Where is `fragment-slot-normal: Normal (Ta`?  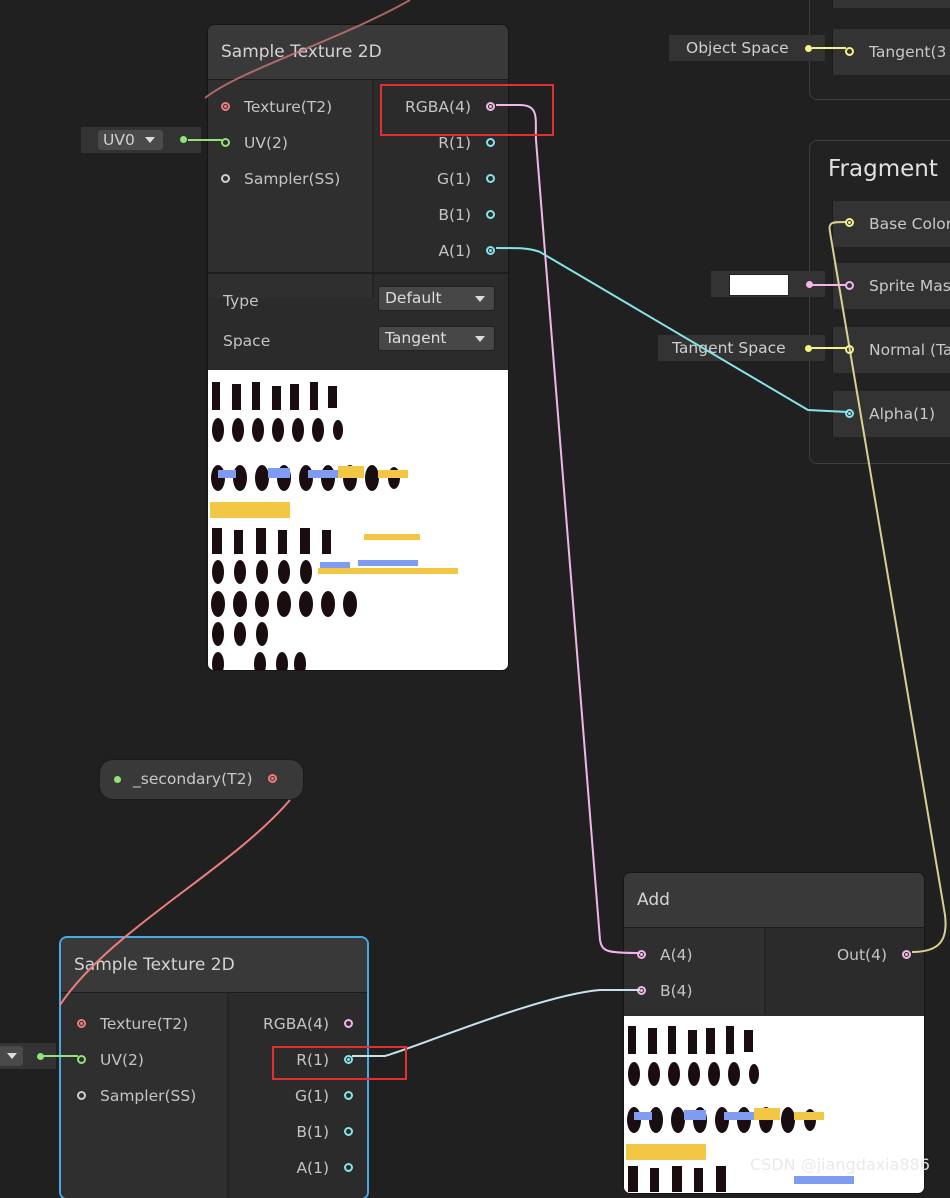 fragment-slot-normal: Normal (Ta is located at coordinates (891, 350).